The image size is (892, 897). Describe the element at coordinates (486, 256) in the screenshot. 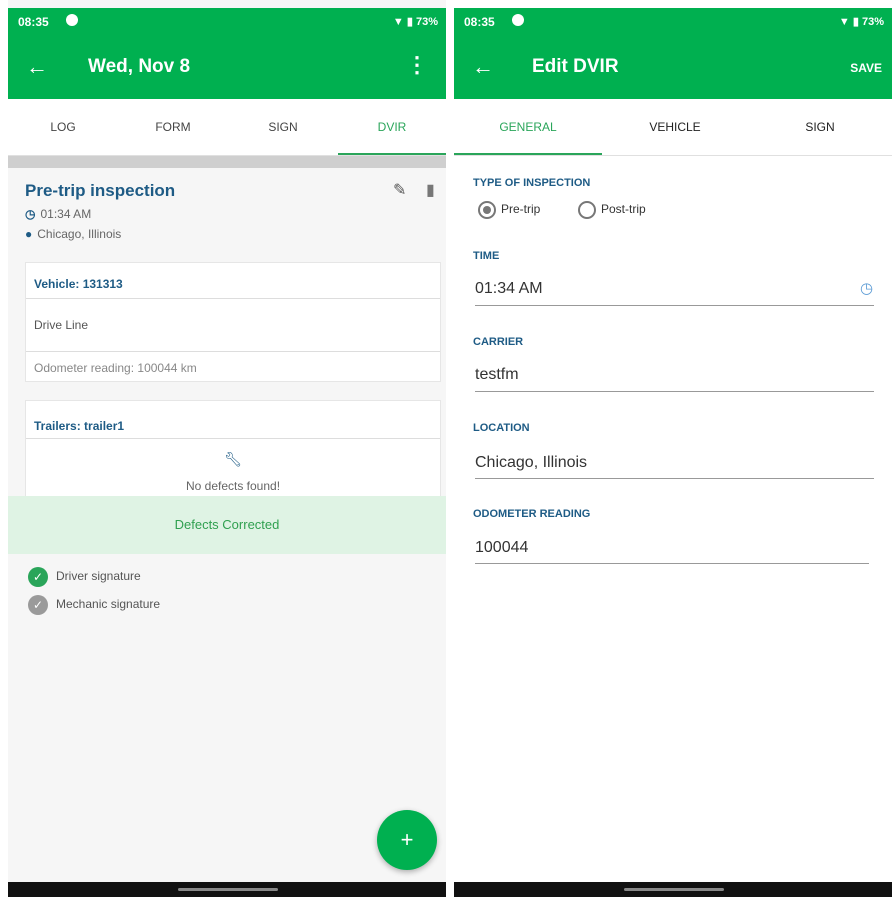

I see `time-label: TIME` at that location.